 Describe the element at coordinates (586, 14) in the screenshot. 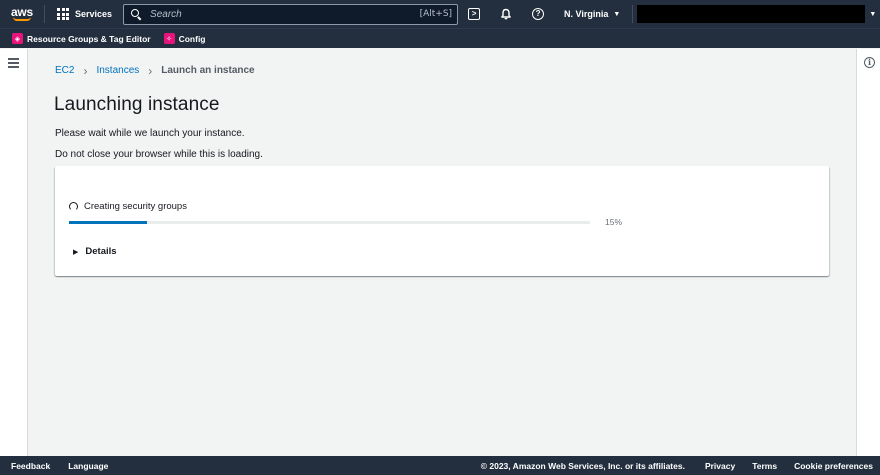

I see `region-label: N. Virginia` at that location.